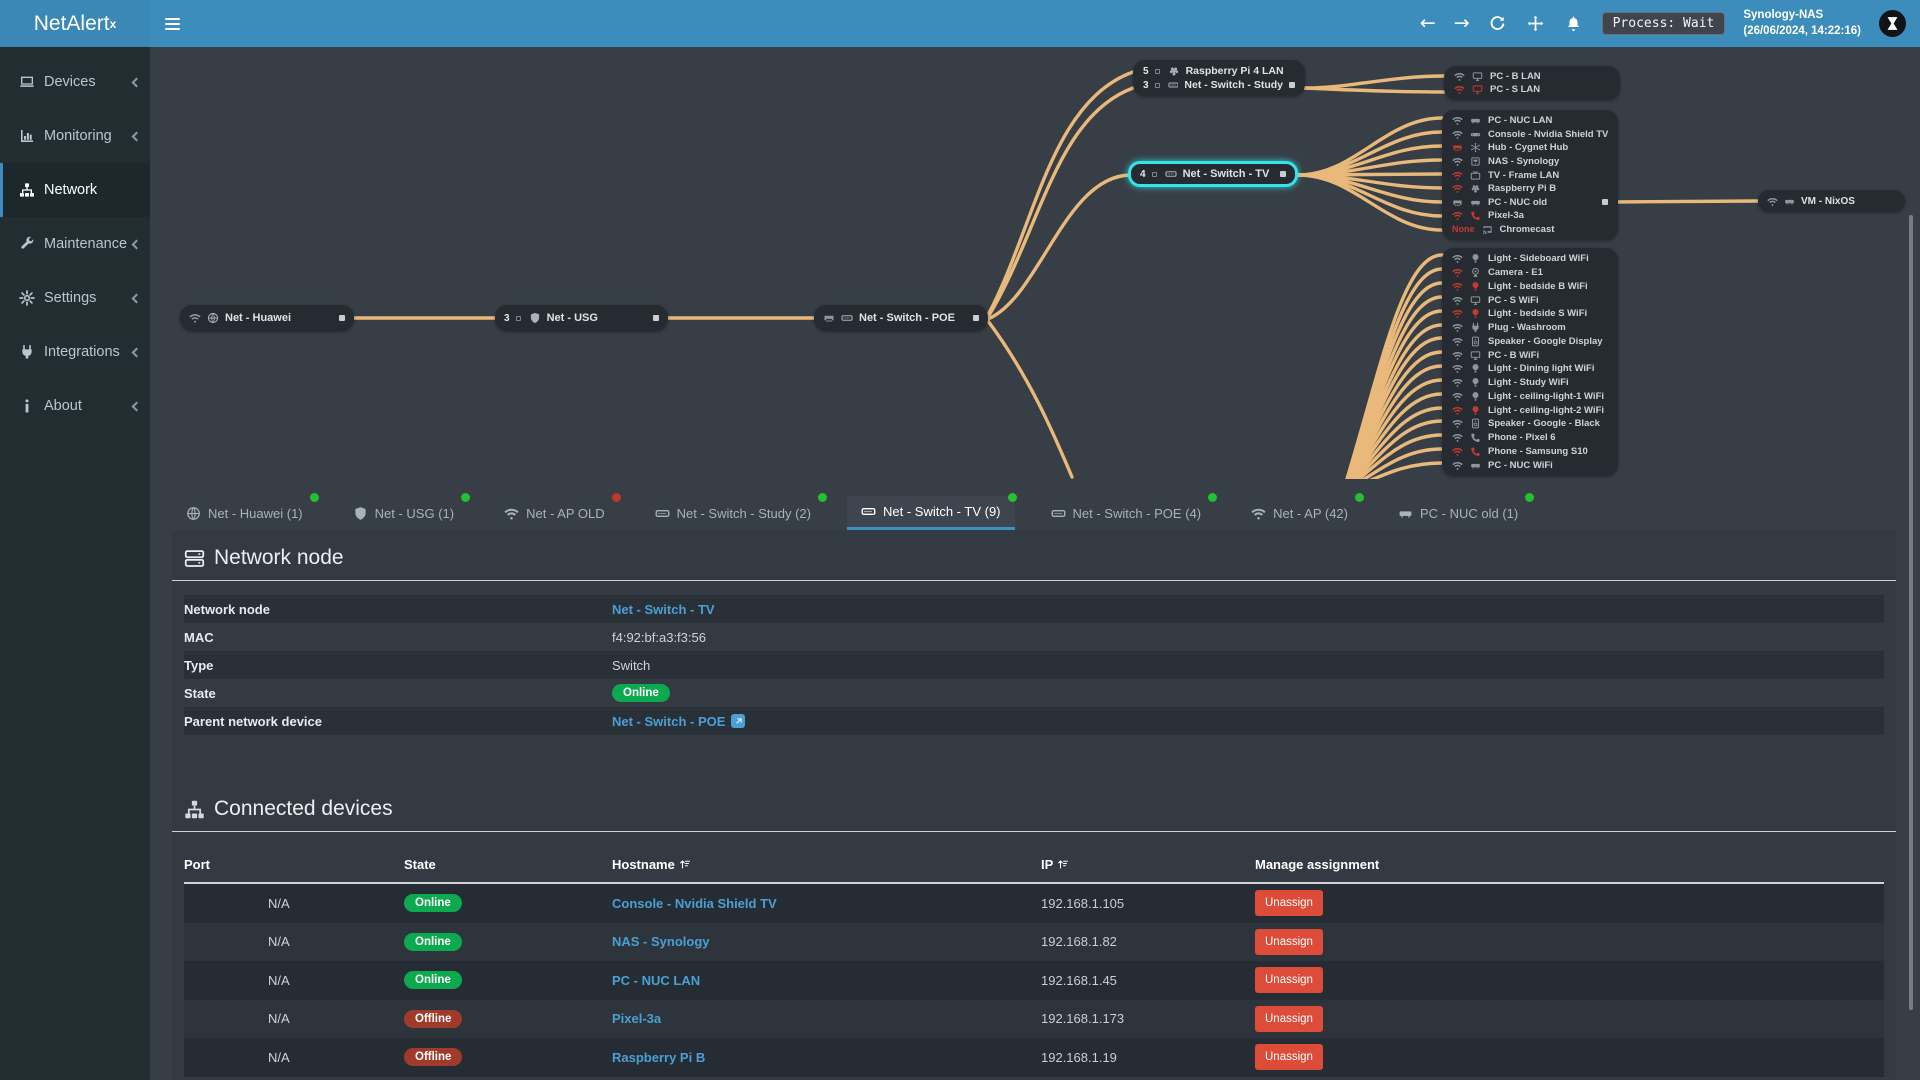  Describe the element at coordinates (1530, 369) in the screenshot. I see `device-leaf-row: Light - Dining light WiFi` at that location.